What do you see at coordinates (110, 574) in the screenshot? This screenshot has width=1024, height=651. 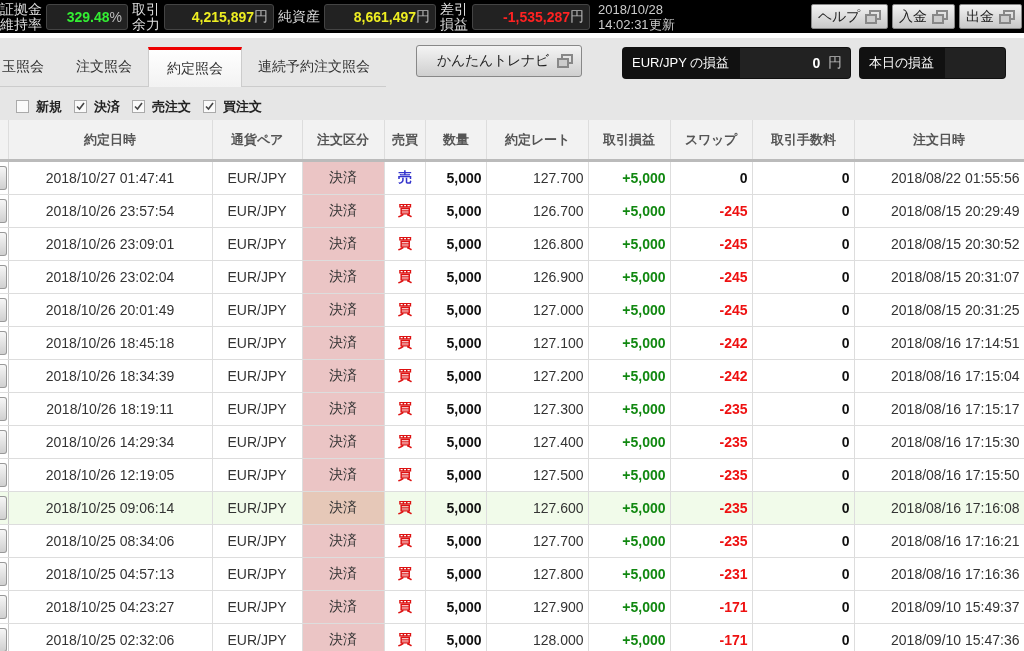 I see `exec-time-cell: 2018/10/25 04:57:13` at bounding box center [110, 574].